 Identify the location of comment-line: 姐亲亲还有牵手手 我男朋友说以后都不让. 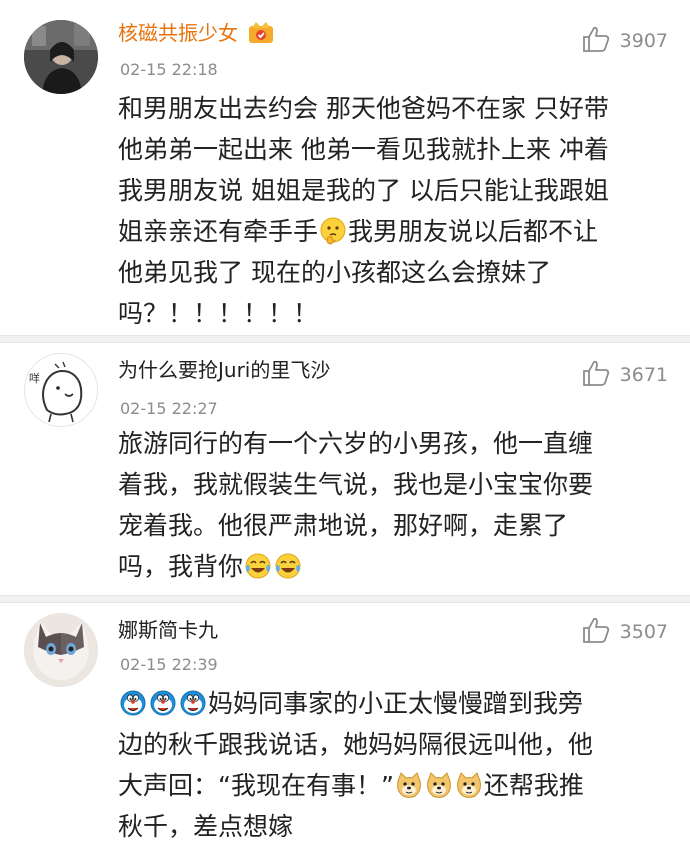
(392, 231).